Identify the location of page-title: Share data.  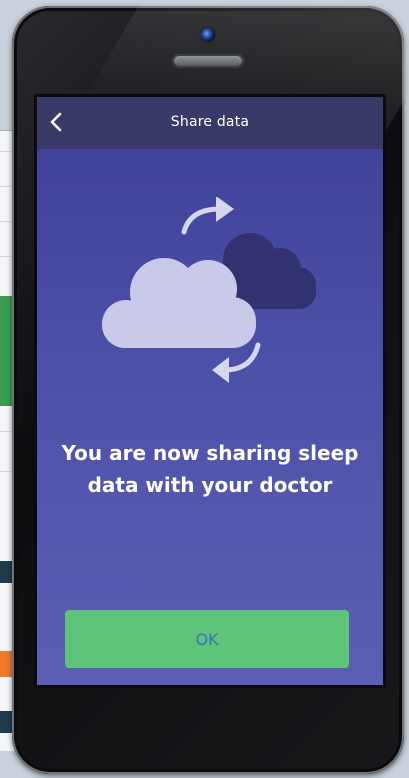
(210, 122).